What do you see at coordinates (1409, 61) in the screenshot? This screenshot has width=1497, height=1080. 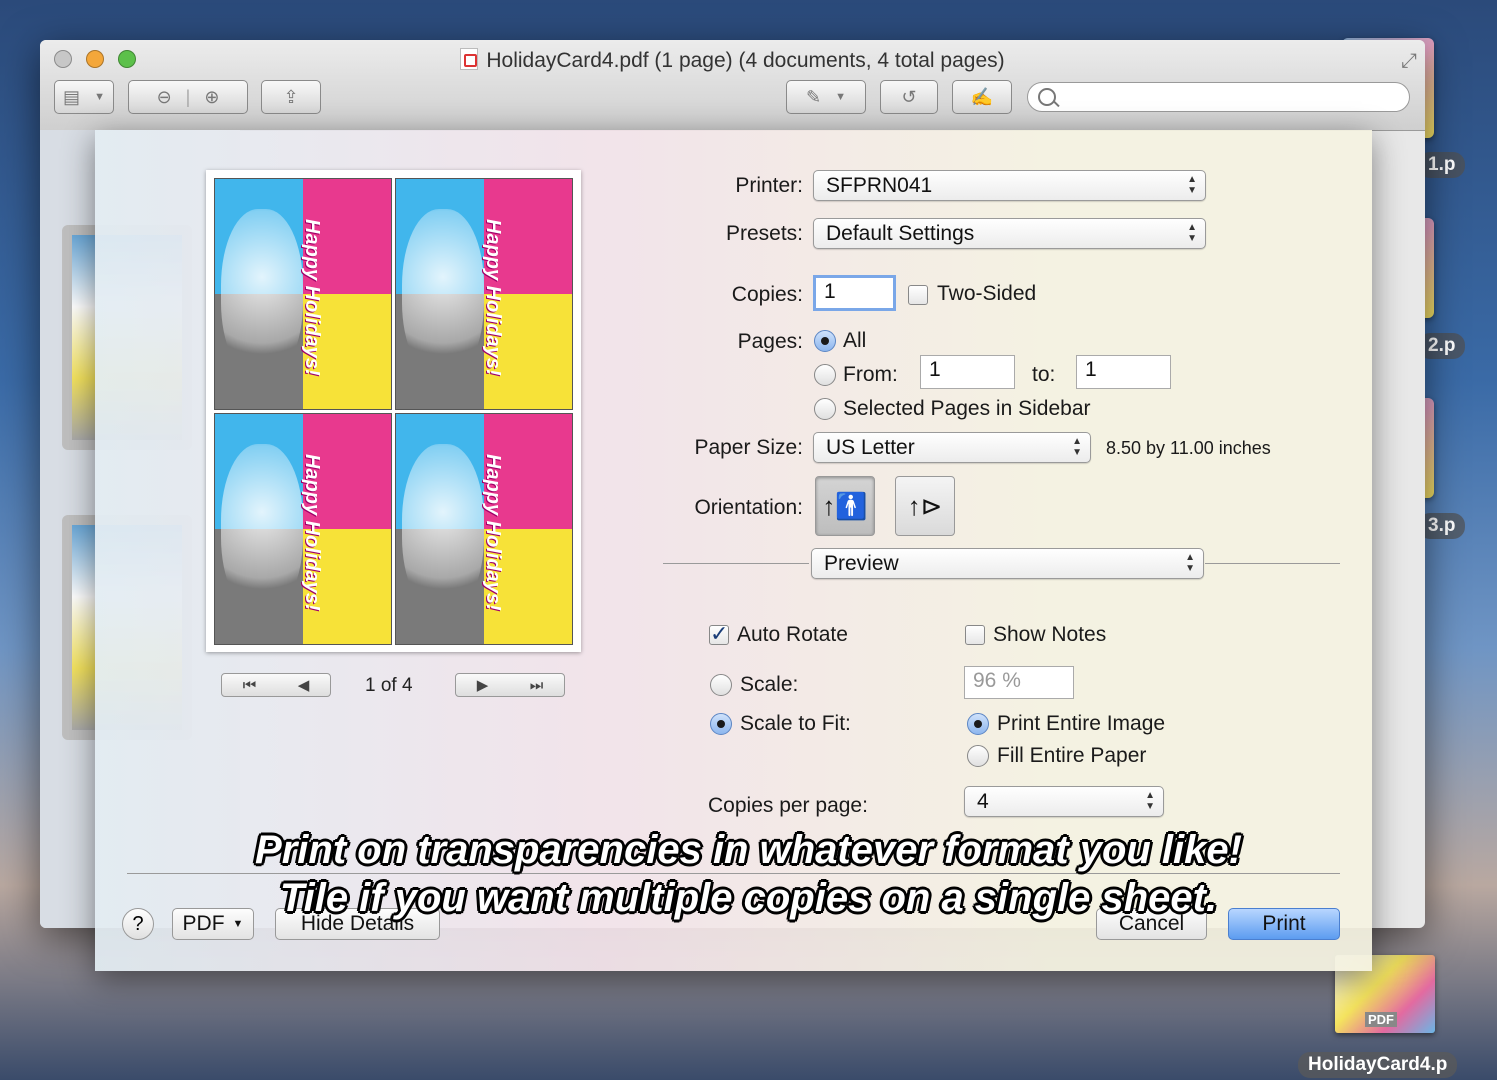 I see `fullscreen-icon: ⤢` at bounding box center [1409, 61].